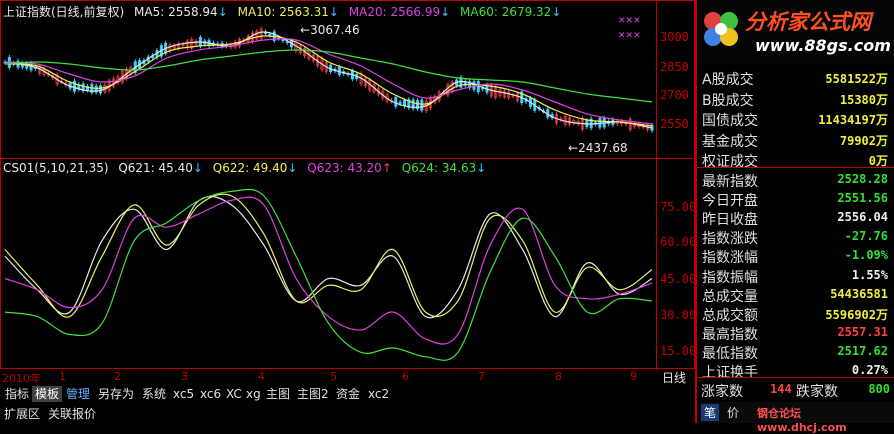  I want to click on tab-main-chart: 主图, so click(278, 394).